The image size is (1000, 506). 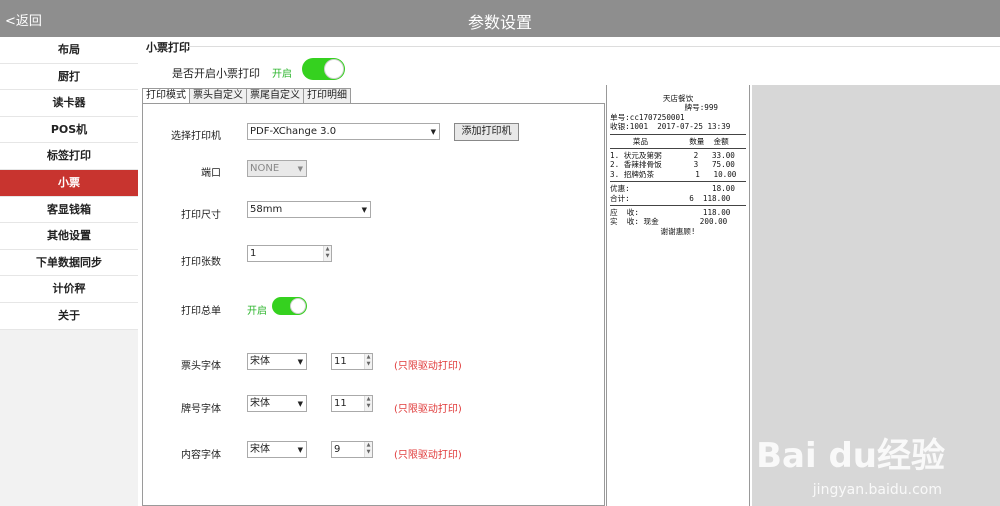 What do you see at coordinates (282, 74) in the screenshot?
I see `enable-print-state: 开启` at bounding box center [282, 74].